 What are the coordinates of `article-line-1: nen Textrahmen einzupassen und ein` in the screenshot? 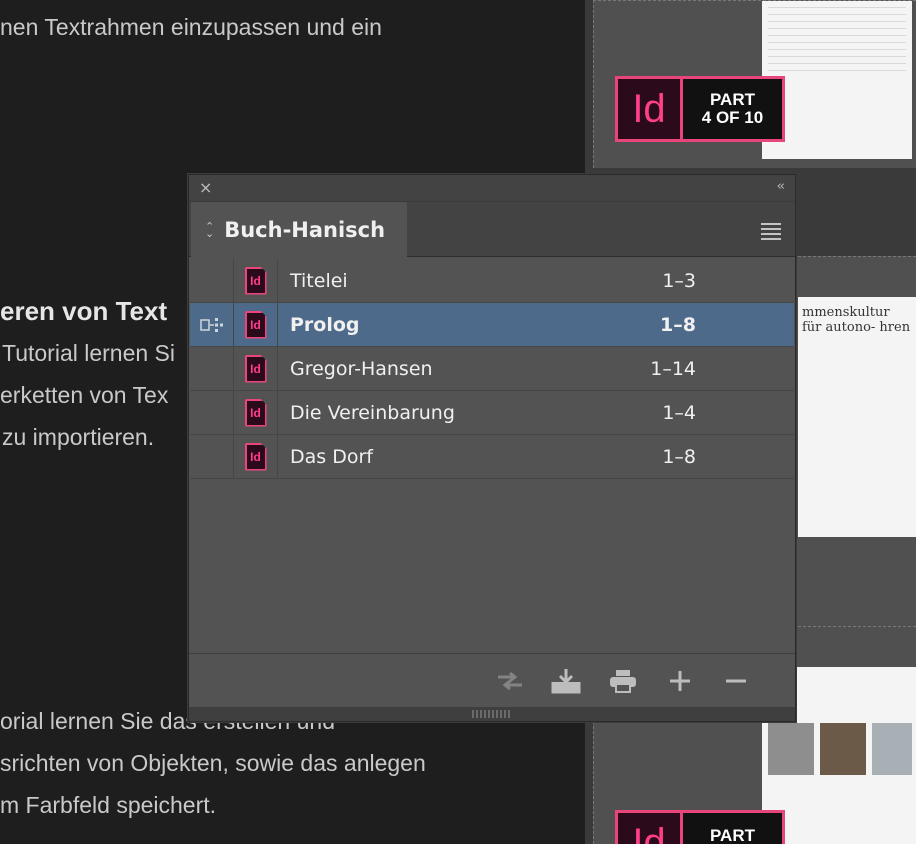 It's located at (191, 27).